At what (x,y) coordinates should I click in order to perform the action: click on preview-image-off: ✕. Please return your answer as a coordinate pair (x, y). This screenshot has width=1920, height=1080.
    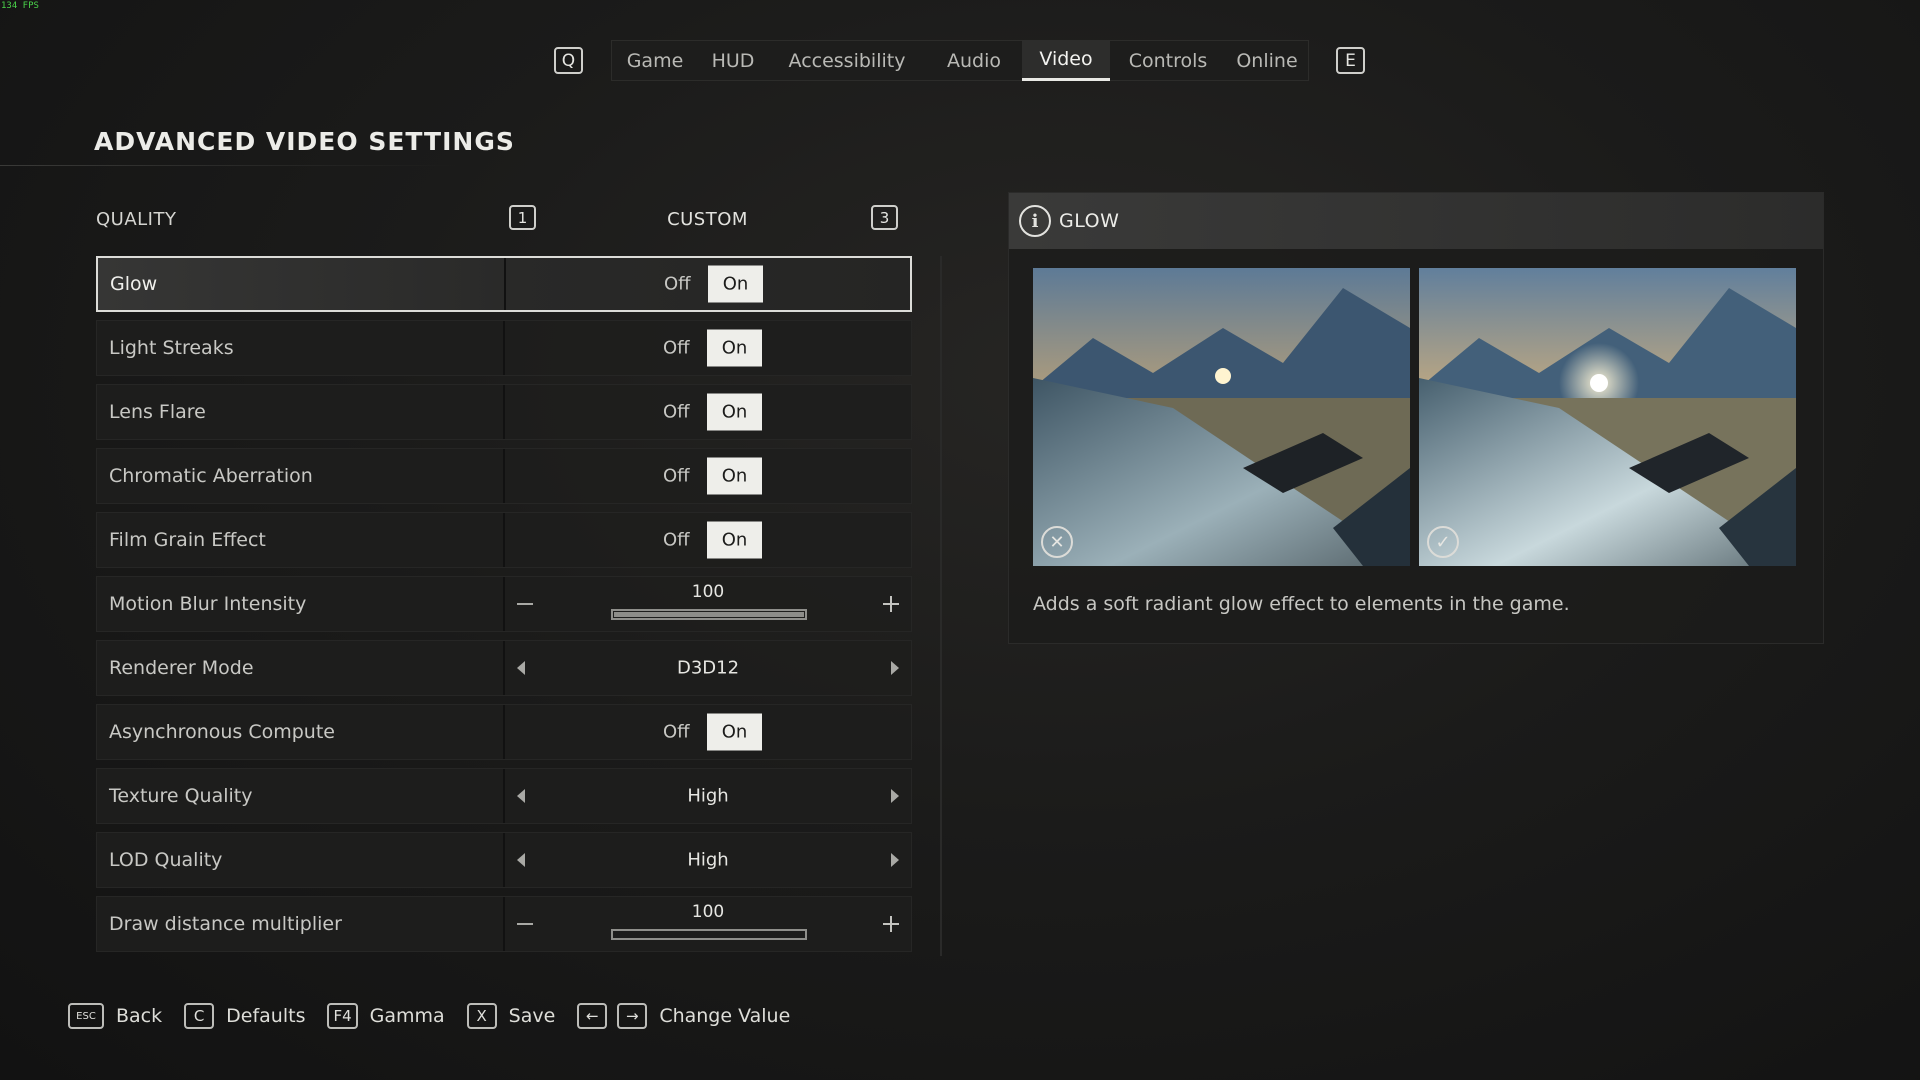
    Looking at the image, I should click on (1221, 417).